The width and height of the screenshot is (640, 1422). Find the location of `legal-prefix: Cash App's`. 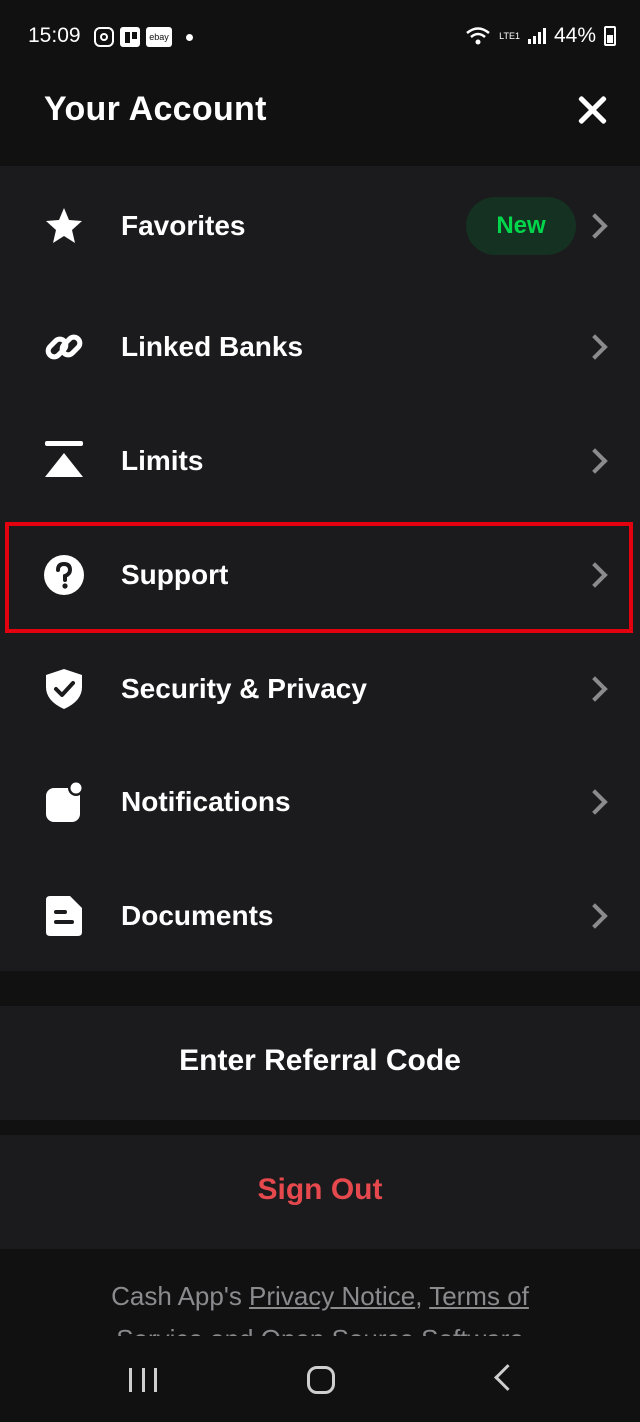

legal-prefix: Cash App's is located at coordinates (180, 1296).